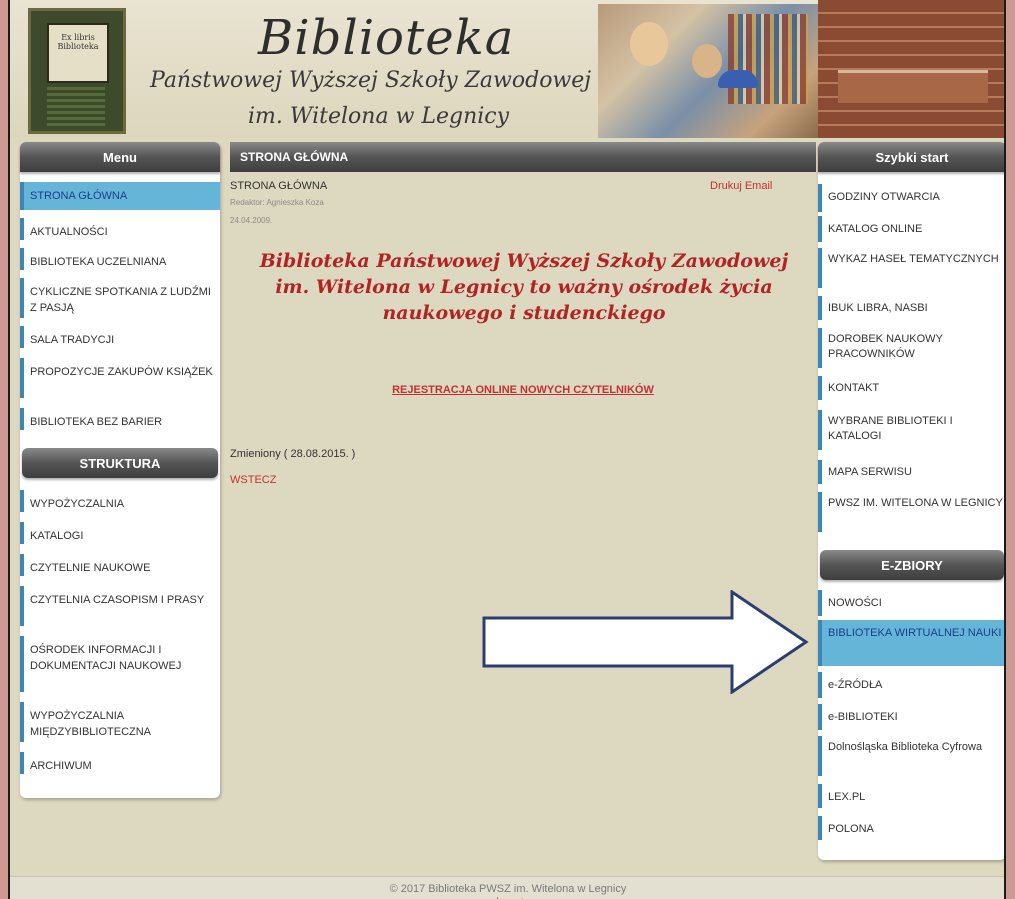 This screenshot has width=1015, height=899. Describe the element at coordinates (120, 501) in the screenshot. I see `menu-item-wypozyczalnia: WYPOŻYCZALNIA` at that location.